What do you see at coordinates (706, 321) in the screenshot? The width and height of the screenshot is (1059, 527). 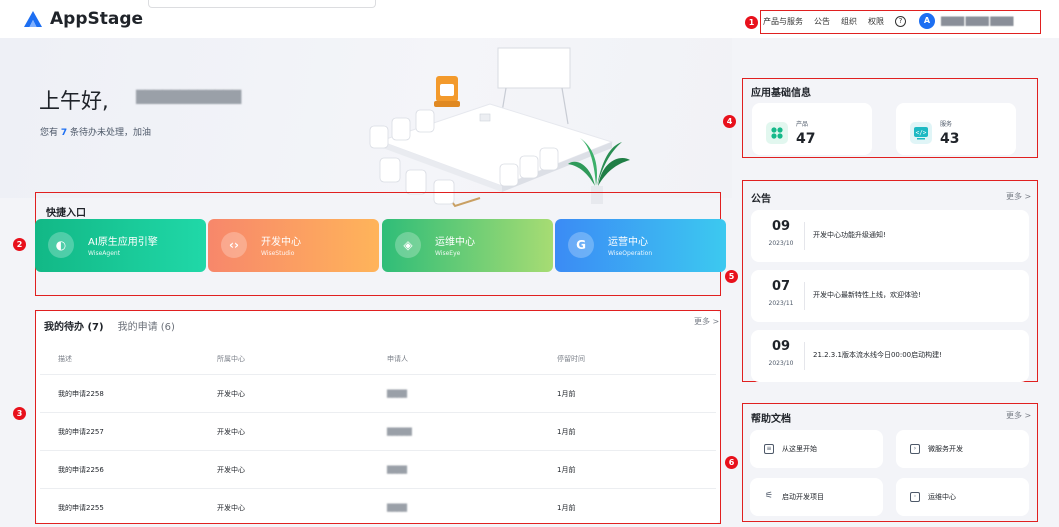 I see `todo-more-link: 更多 >` at bounding box center [706, 321].